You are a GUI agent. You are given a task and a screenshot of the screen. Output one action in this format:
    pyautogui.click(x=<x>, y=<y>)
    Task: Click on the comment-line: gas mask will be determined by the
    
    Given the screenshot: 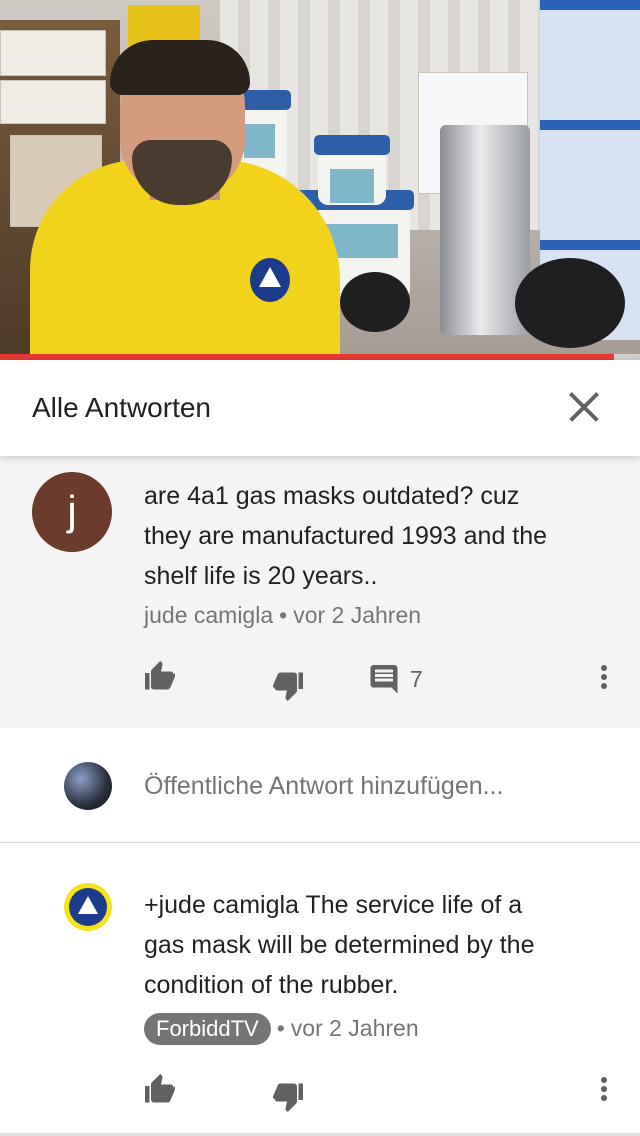 What is the action you would take?
    pyautogui.click(x=339, y=945)
    